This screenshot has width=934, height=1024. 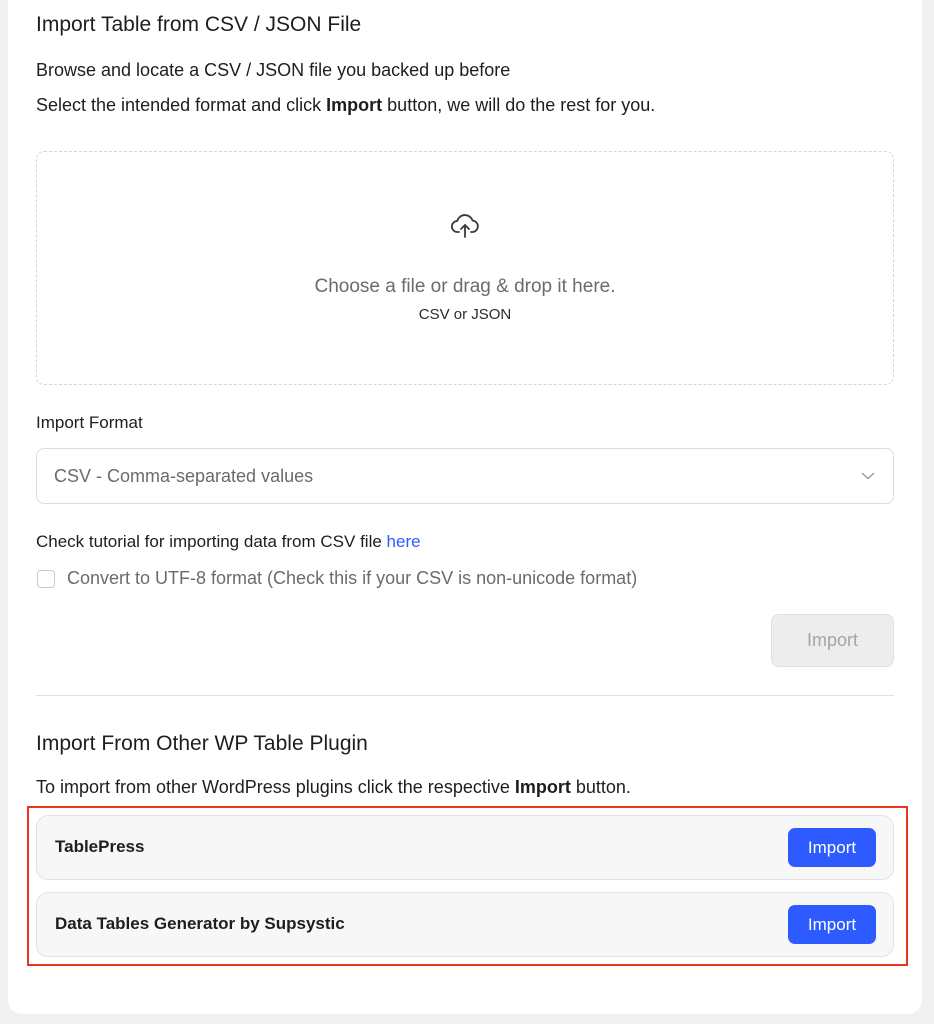 What do you see at coordinates (200, 923) in the screenshot?
I see `plugin-name: Data Tables Generator by Supsystic` at bounding box center [200, 923].